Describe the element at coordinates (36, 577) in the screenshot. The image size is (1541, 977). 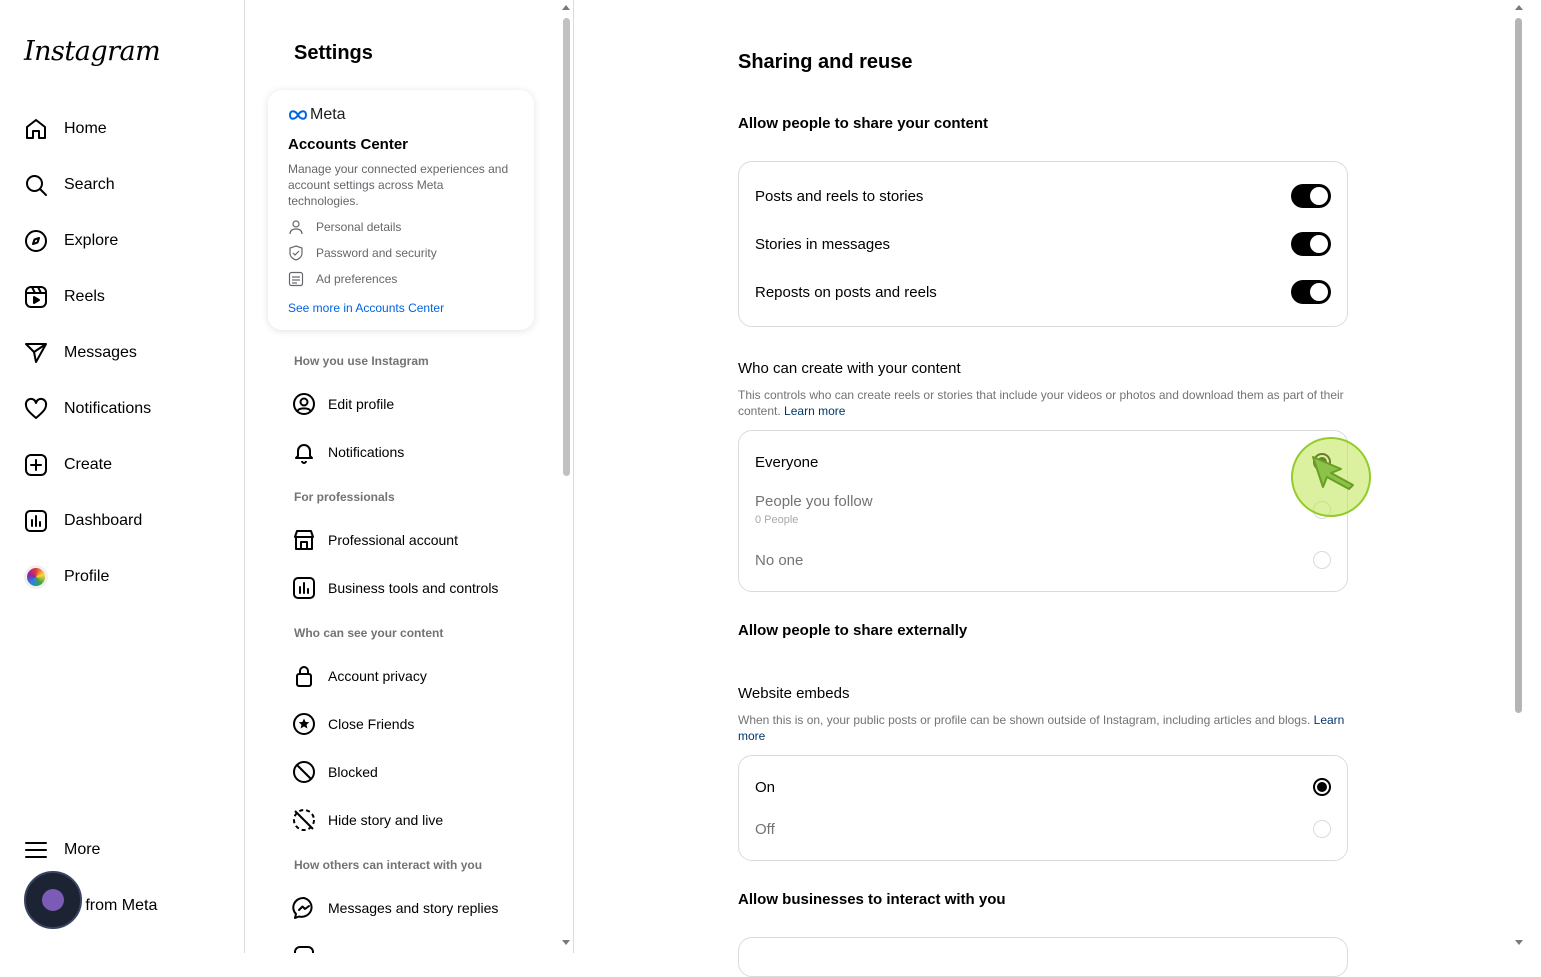
I see `avatar-icon` at that location.